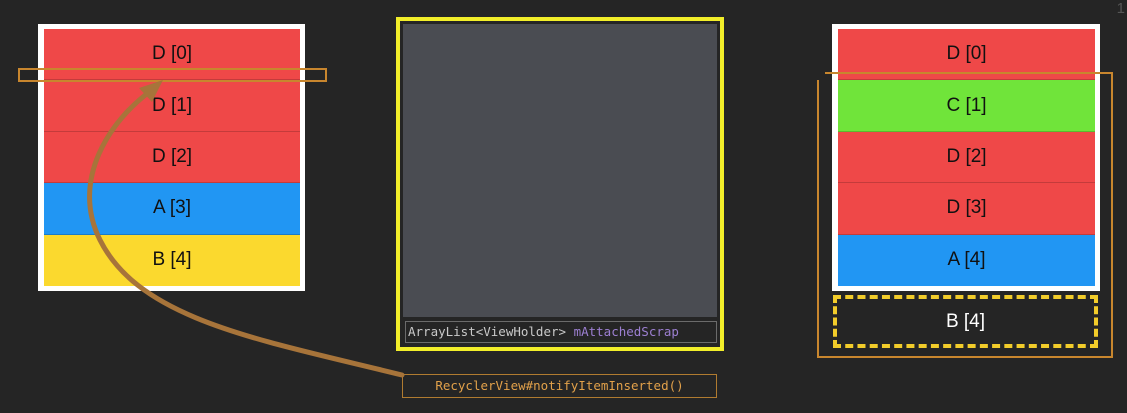 The image size is (1127, 413). What do you see at coordinates (172, 75) in the screenshot?
I see `insert-position-highlight` at bounding box center [172, 75].